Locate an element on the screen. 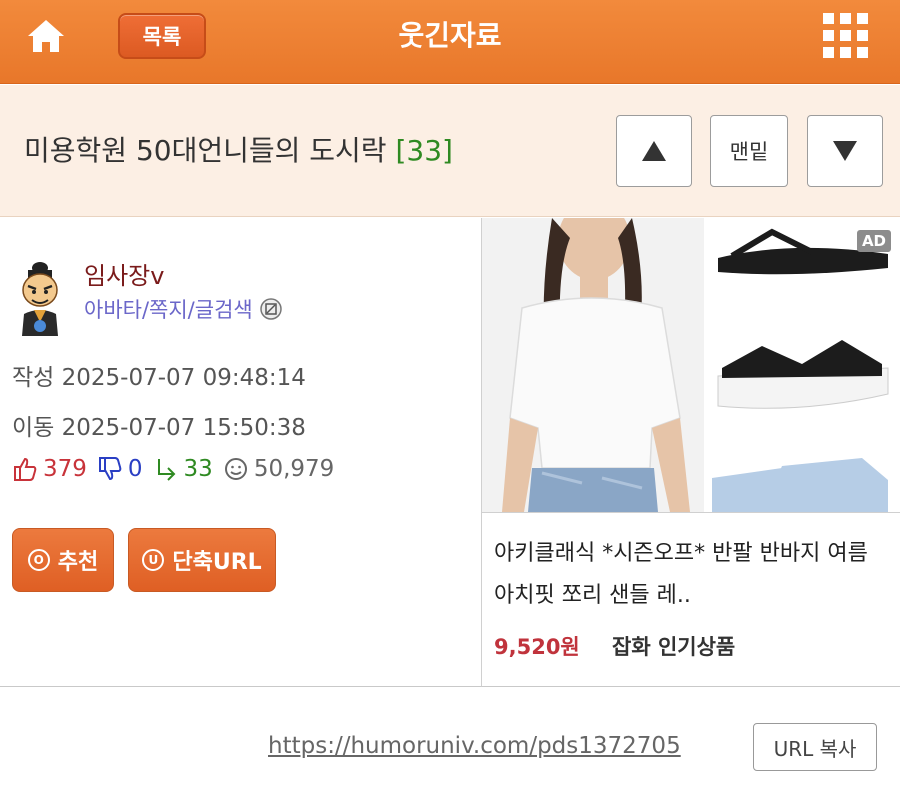  upvote-stat: 379 is located at coordinates (49, 469).